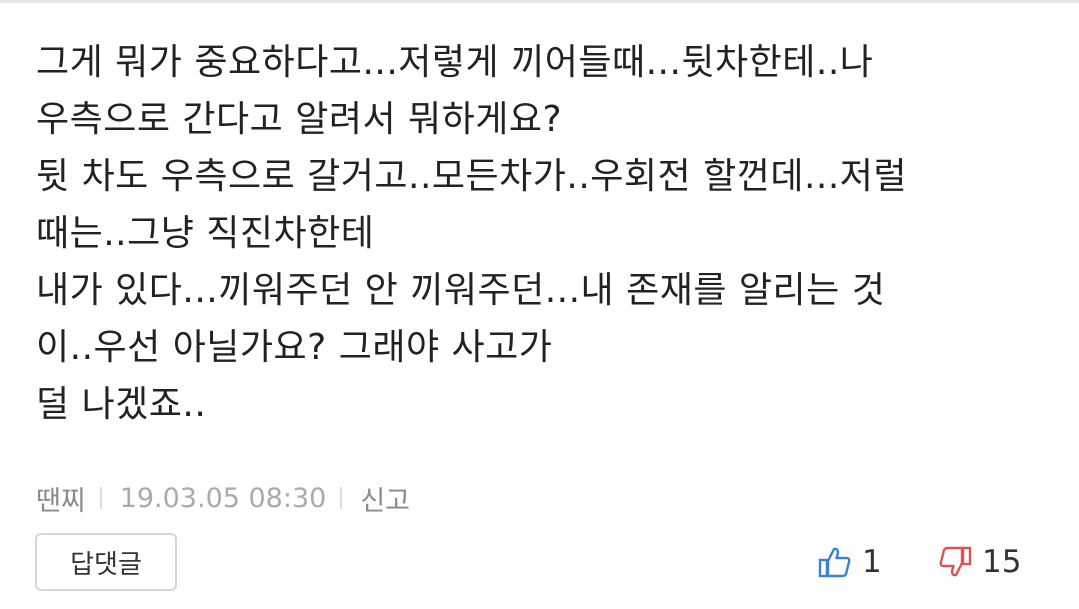 The width and height of the screenshot is (1079, 609). I want to click on comment-line: 뒷 차도 우측으로 갈거고..모든차가..우회전 할껀데...저럴, so click(472, 176).